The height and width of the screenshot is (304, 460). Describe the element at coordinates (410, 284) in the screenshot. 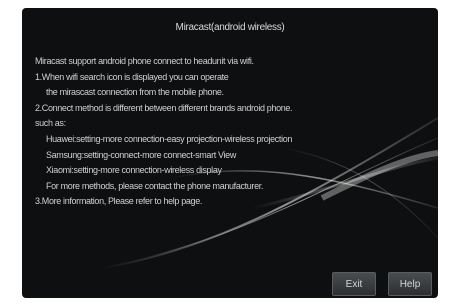

I see `help-button: Help` at that location.